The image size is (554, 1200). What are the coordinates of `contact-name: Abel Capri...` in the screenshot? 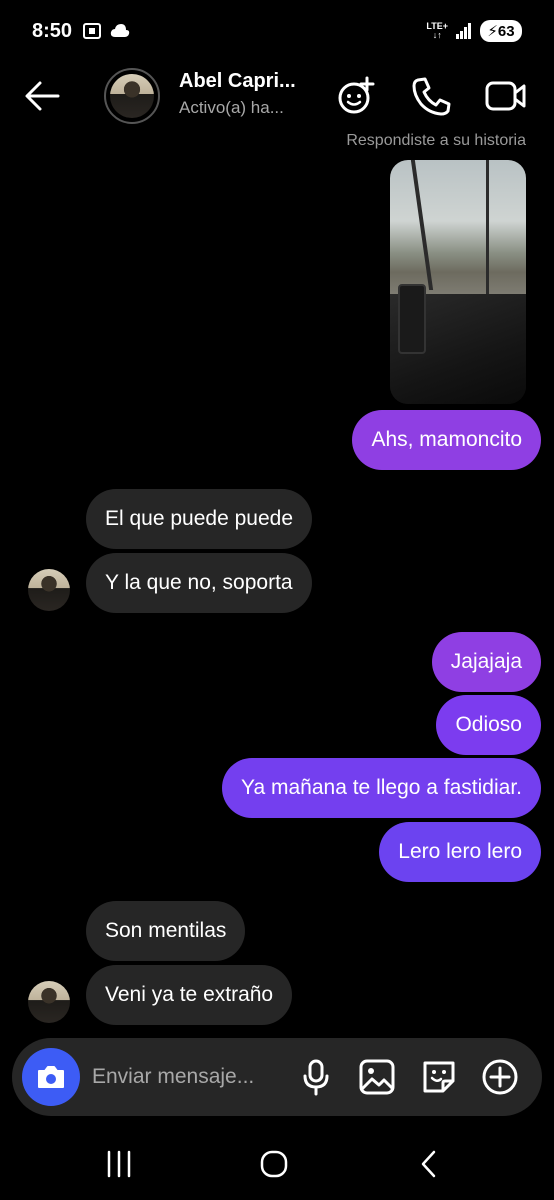 It's located at (237, 81).